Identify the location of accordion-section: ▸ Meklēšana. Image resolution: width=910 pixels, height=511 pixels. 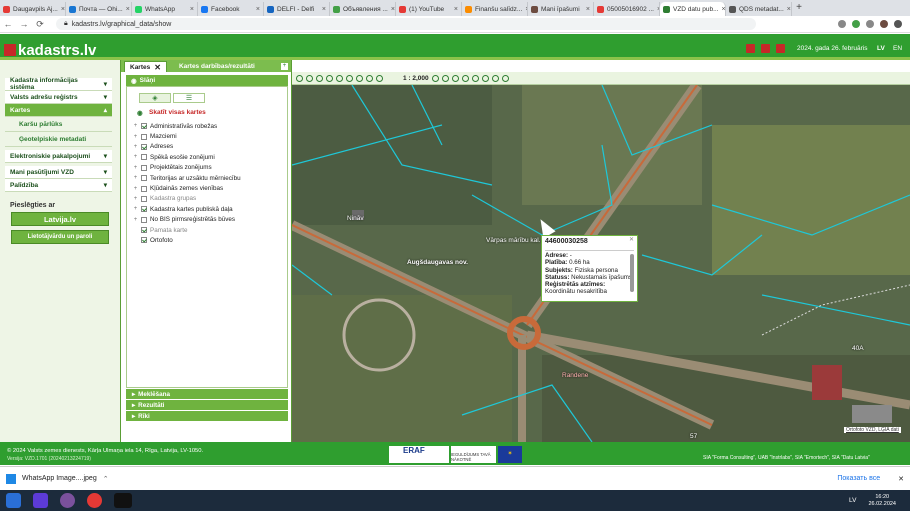
(207, 394).